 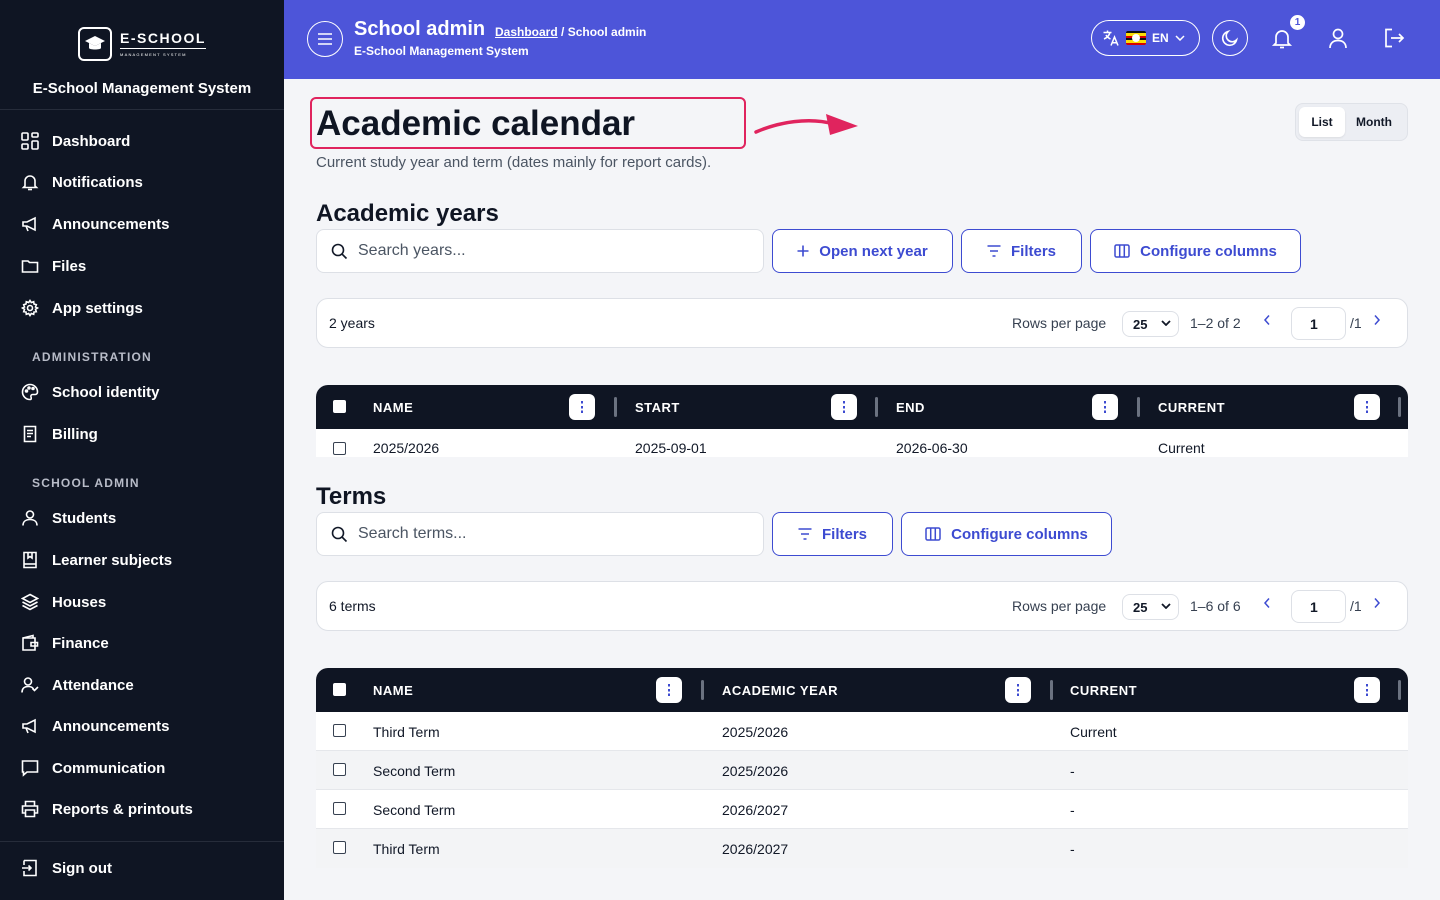 What do you see at coordinates (142, 726) in the screenshot?
I see `sidebar-item-announcements-admin: Announcements` at bounding box center [142, 726].